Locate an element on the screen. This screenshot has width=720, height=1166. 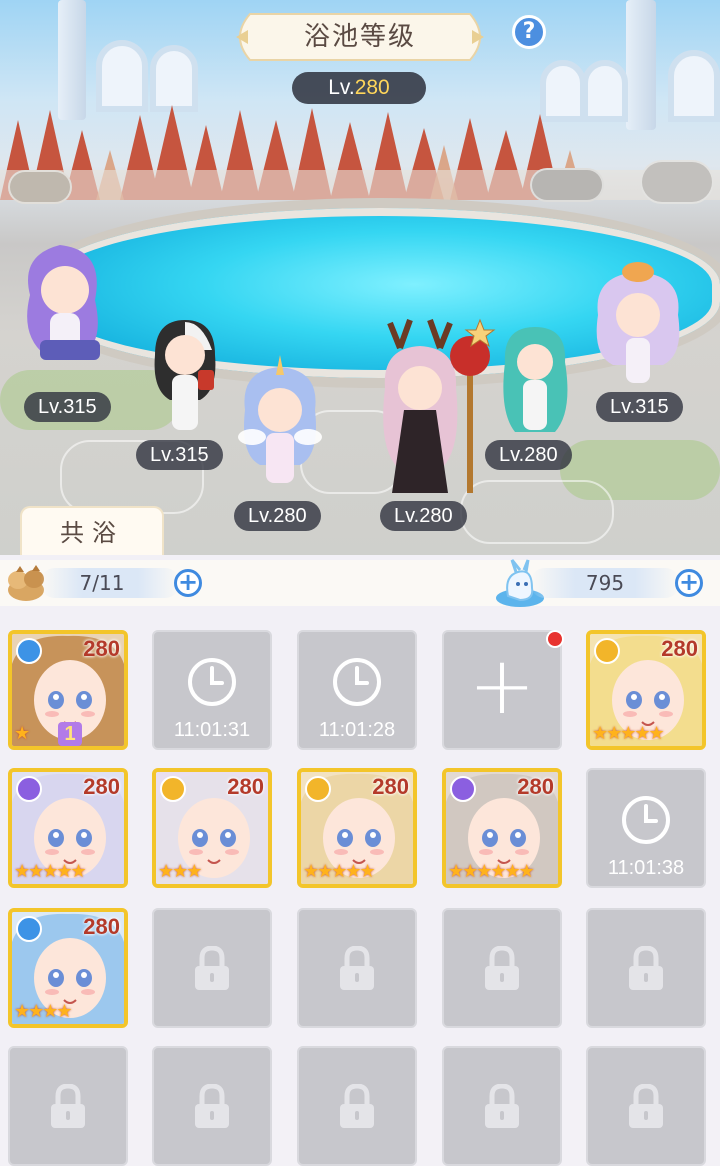
pool-level-title: 浴池等级 is located at coordinates (360, 37).